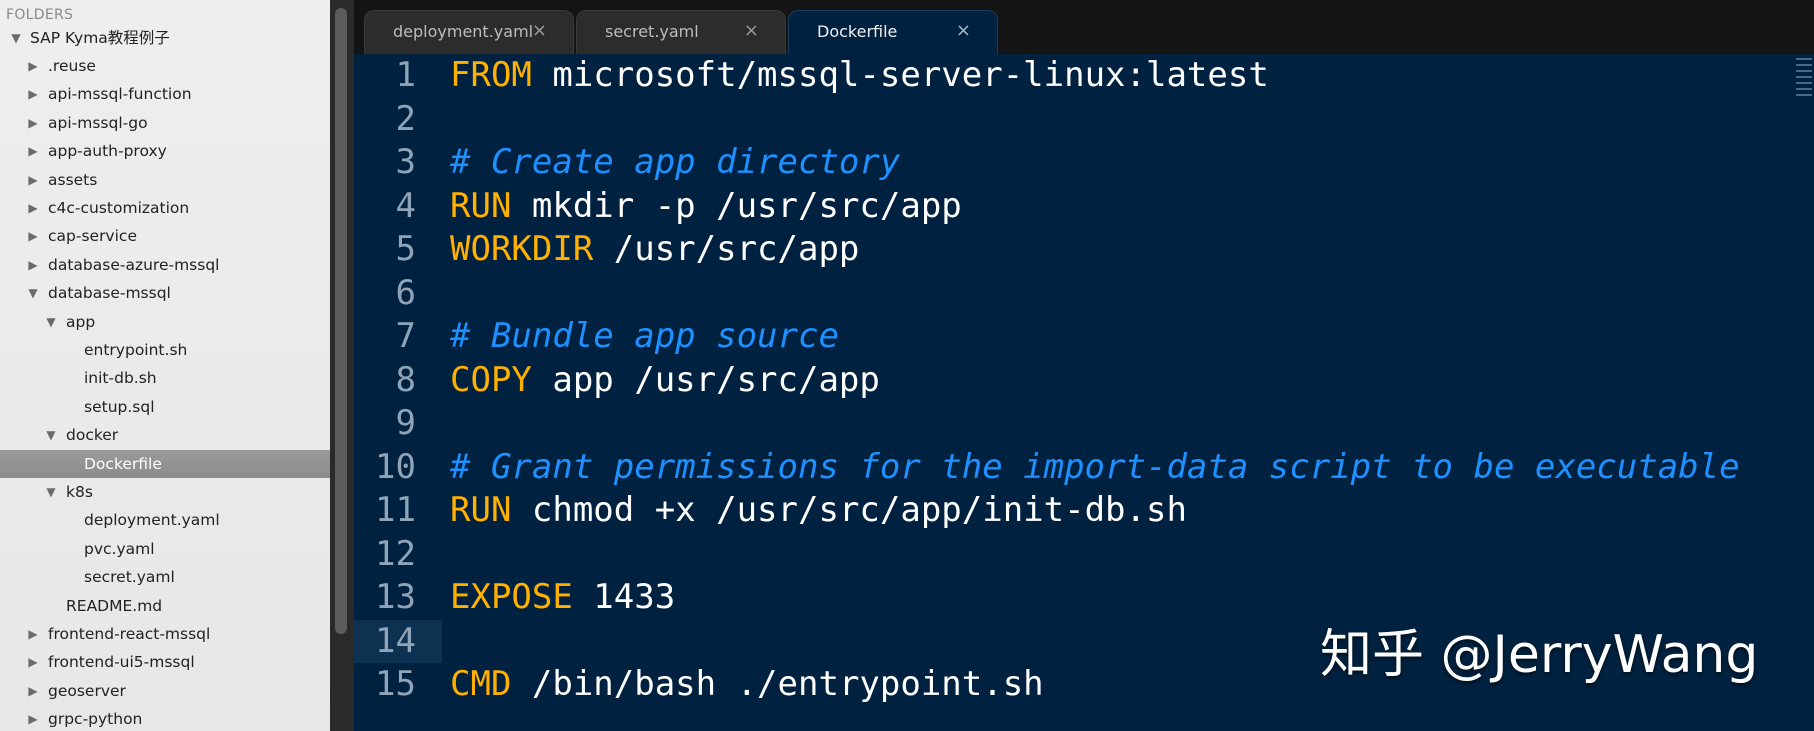 This screenshot has width=1814, height=731. Describe the element at coordinates (405, 249) in the screenshot. I see `line-number: 5` at that location.